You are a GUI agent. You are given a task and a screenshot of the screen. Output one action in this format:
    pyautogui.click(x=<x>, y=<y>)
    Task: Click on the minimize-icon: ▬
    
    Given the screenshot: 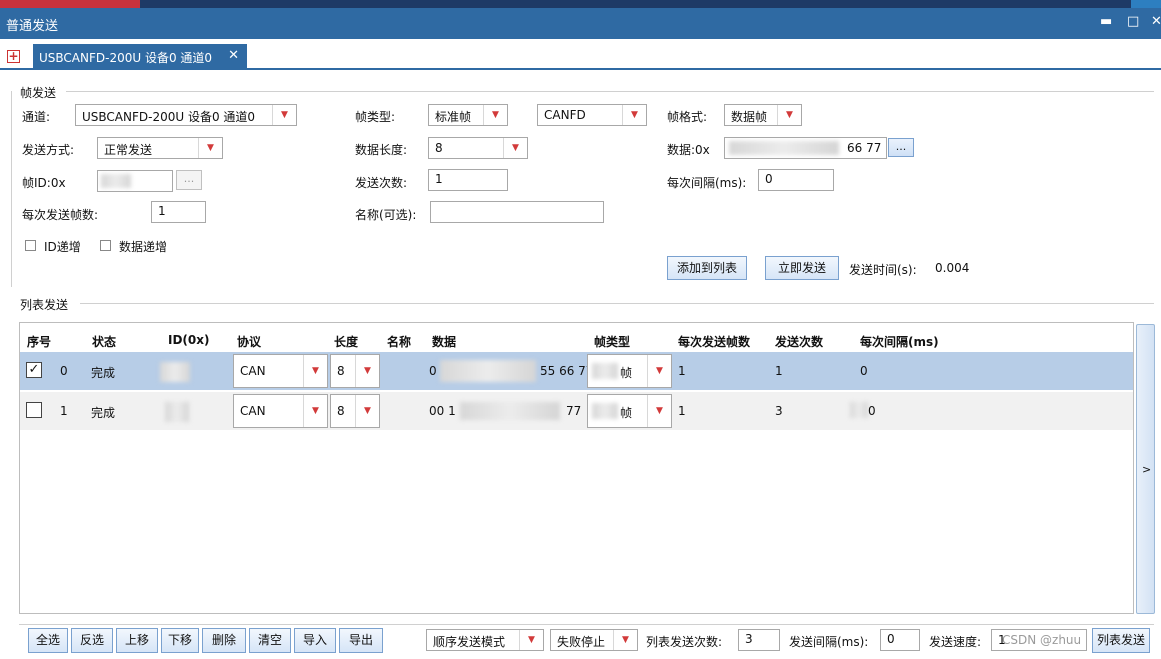 What is the action you would take?
    pyautogui.click(x=1106, y=21)
    